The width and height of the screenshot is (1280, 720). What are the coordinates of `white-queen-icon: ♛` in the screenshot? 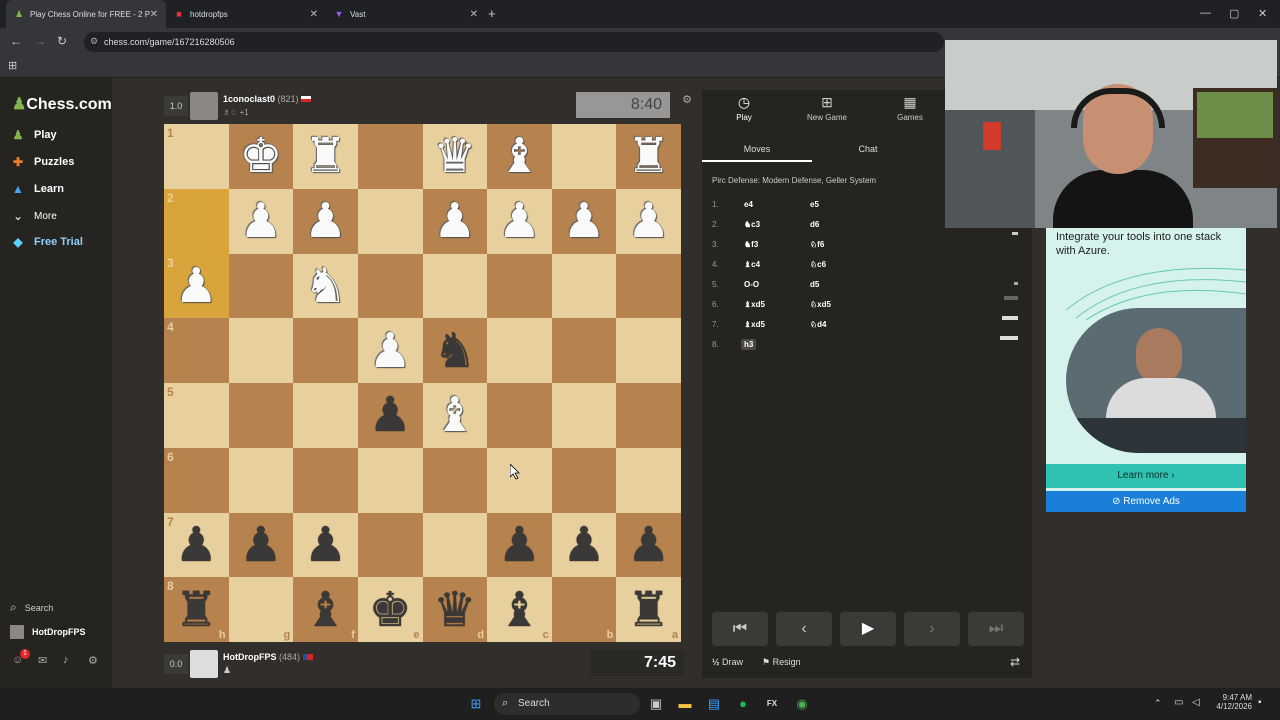 It's located at (454, 156).